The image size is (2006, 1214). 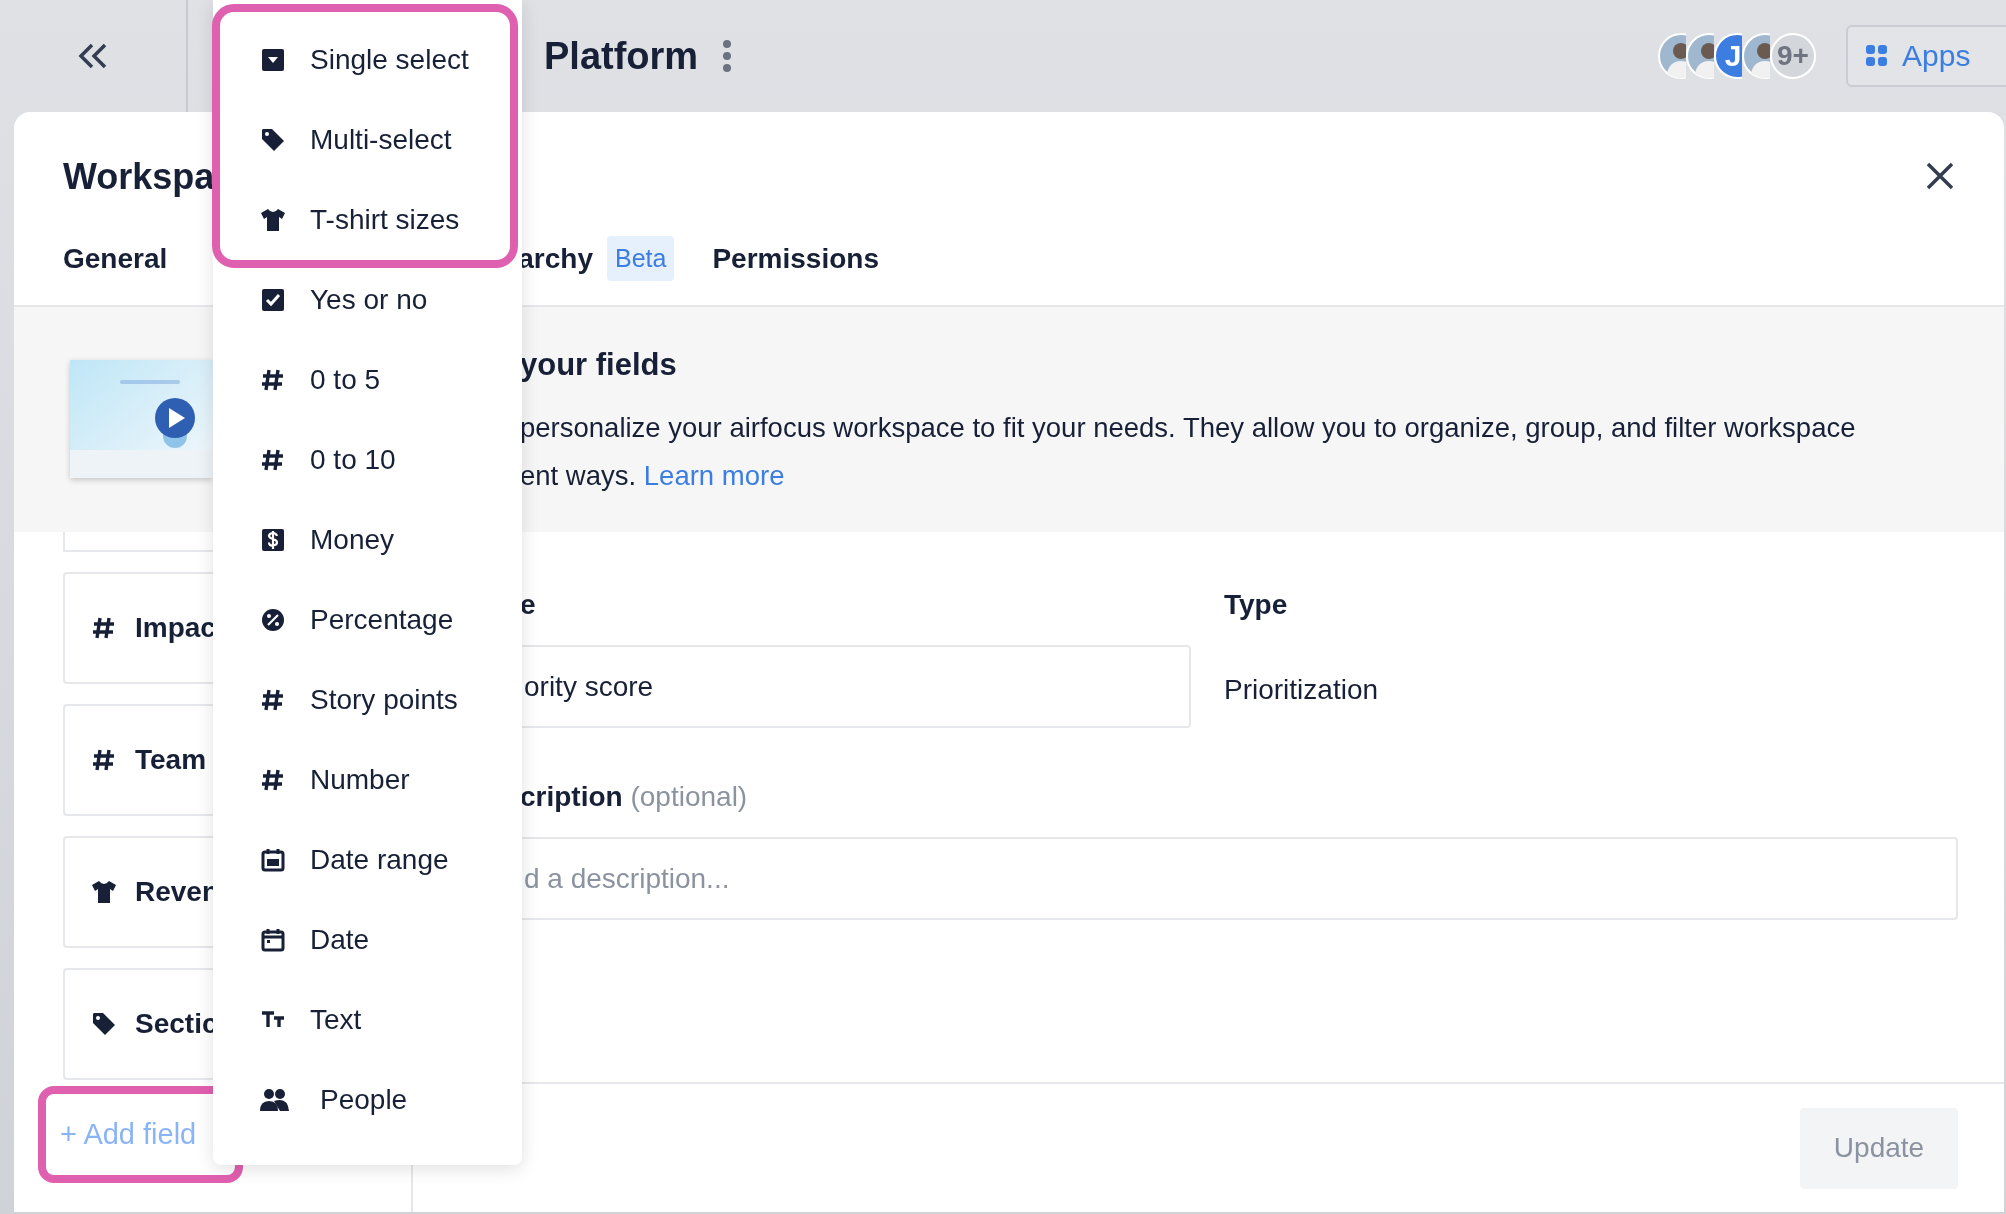 I want to click on modal-title: Workspa, so click(x=139, y=177).